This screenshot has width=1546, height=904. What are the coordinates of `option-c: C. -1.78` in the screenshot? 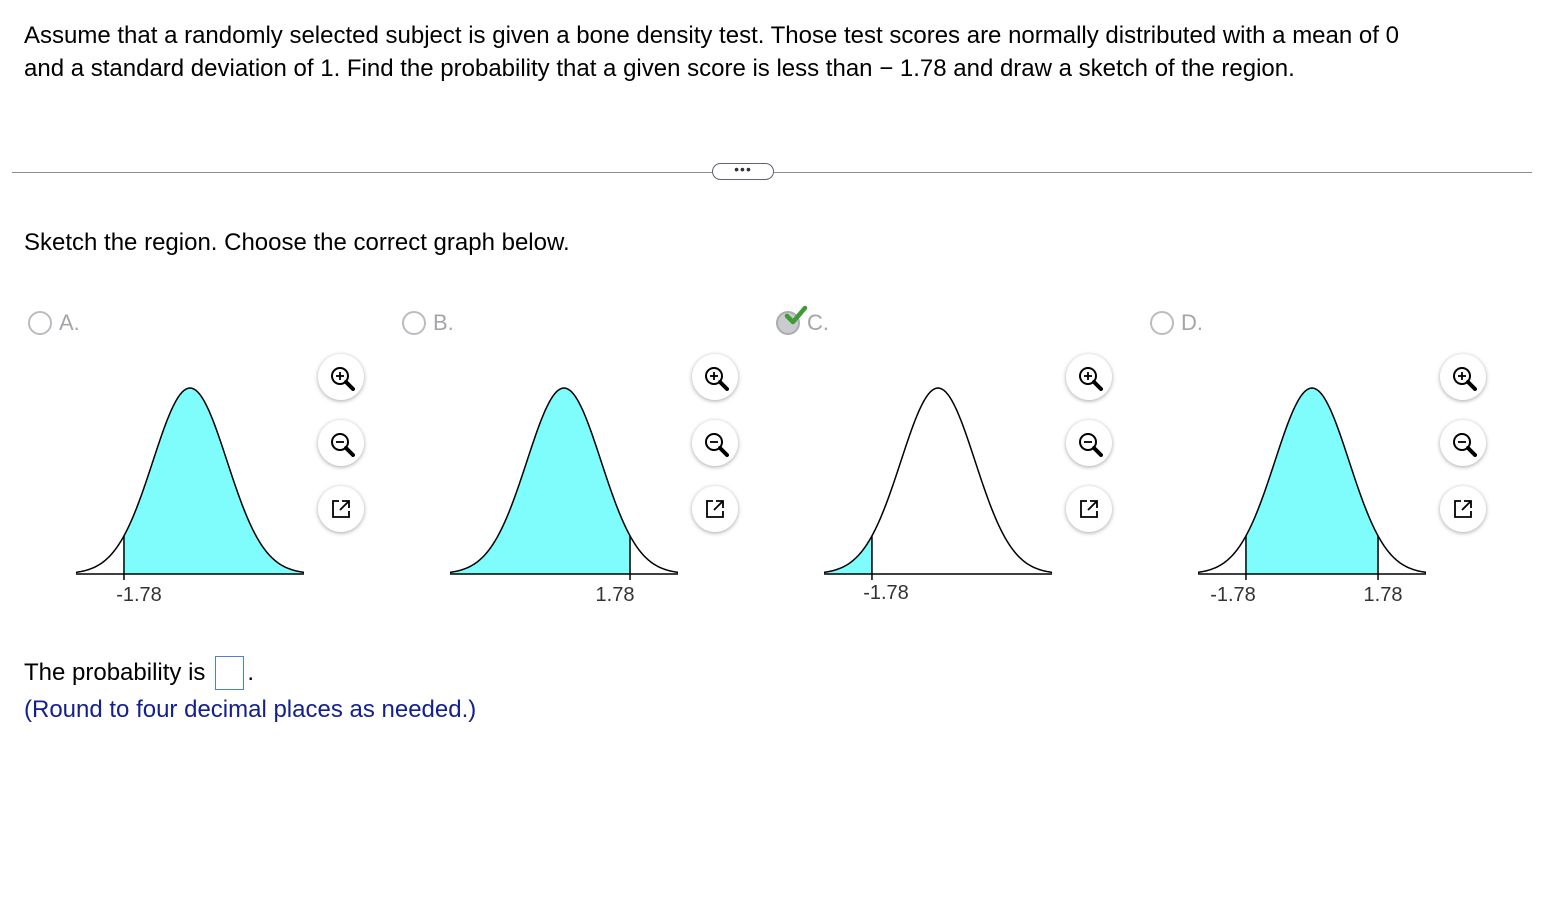 It's located at (962, 455).